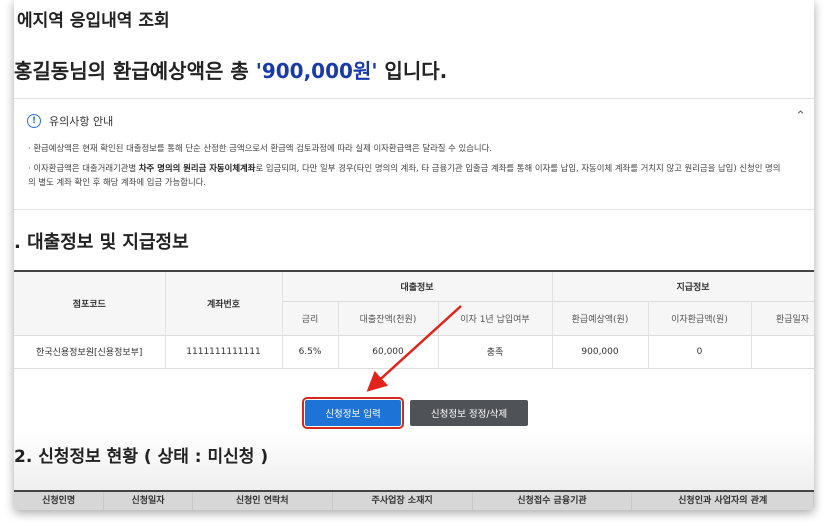  What do you see at coordinates (141, 457) in the screenshot?
I see `section-title-apply-status: 2. 신청정보 현황 ( 상태 : 미신청 )` at bounding box center [141, 457].